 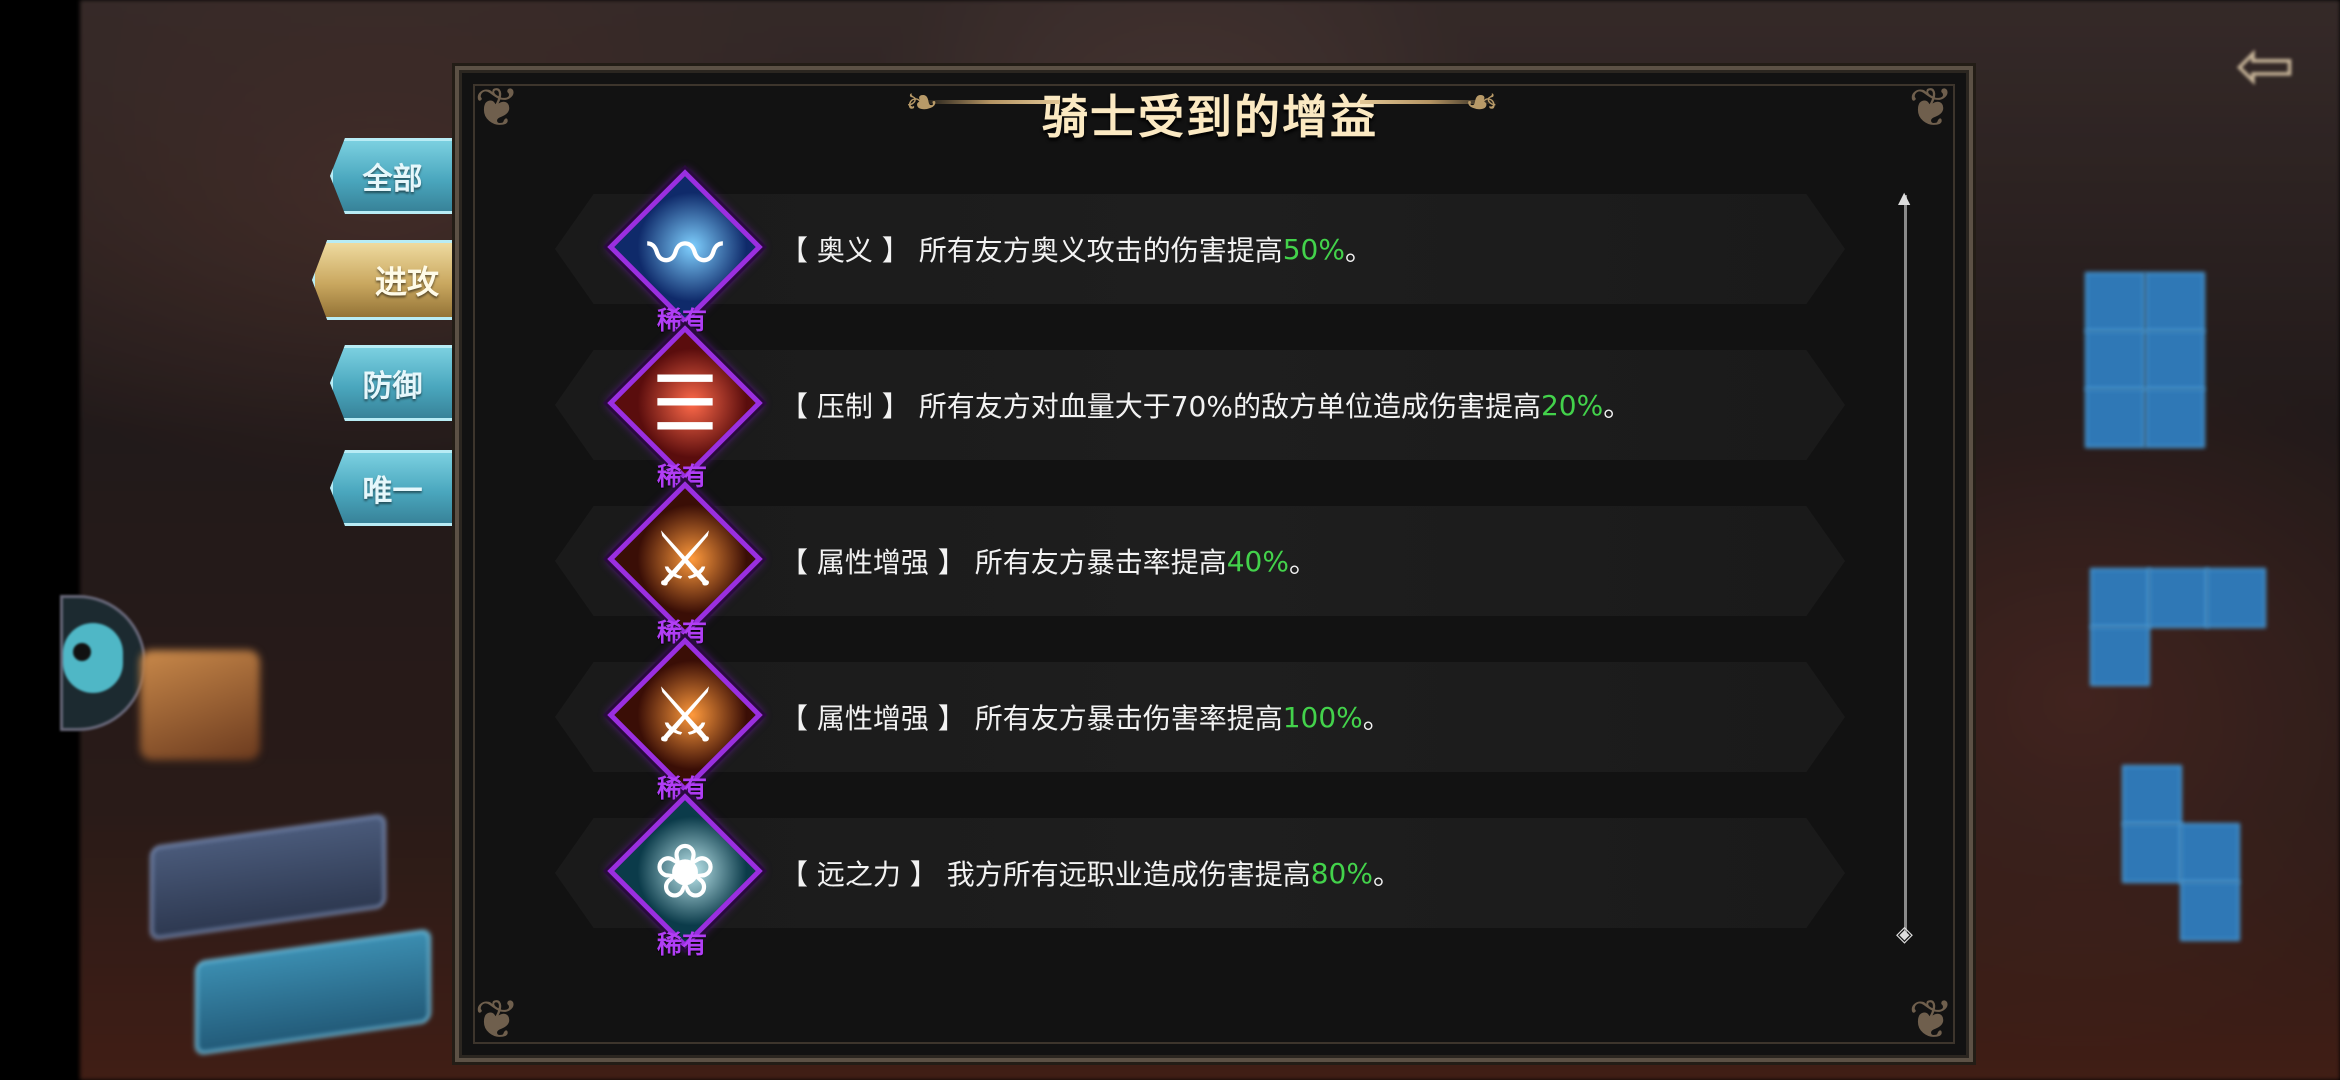 What do you see at coordinates (1124, 874) in the screenshot?
I see `buff-text: 我方所有远职业造成伤害提高` at bounding box center [1124, 874].